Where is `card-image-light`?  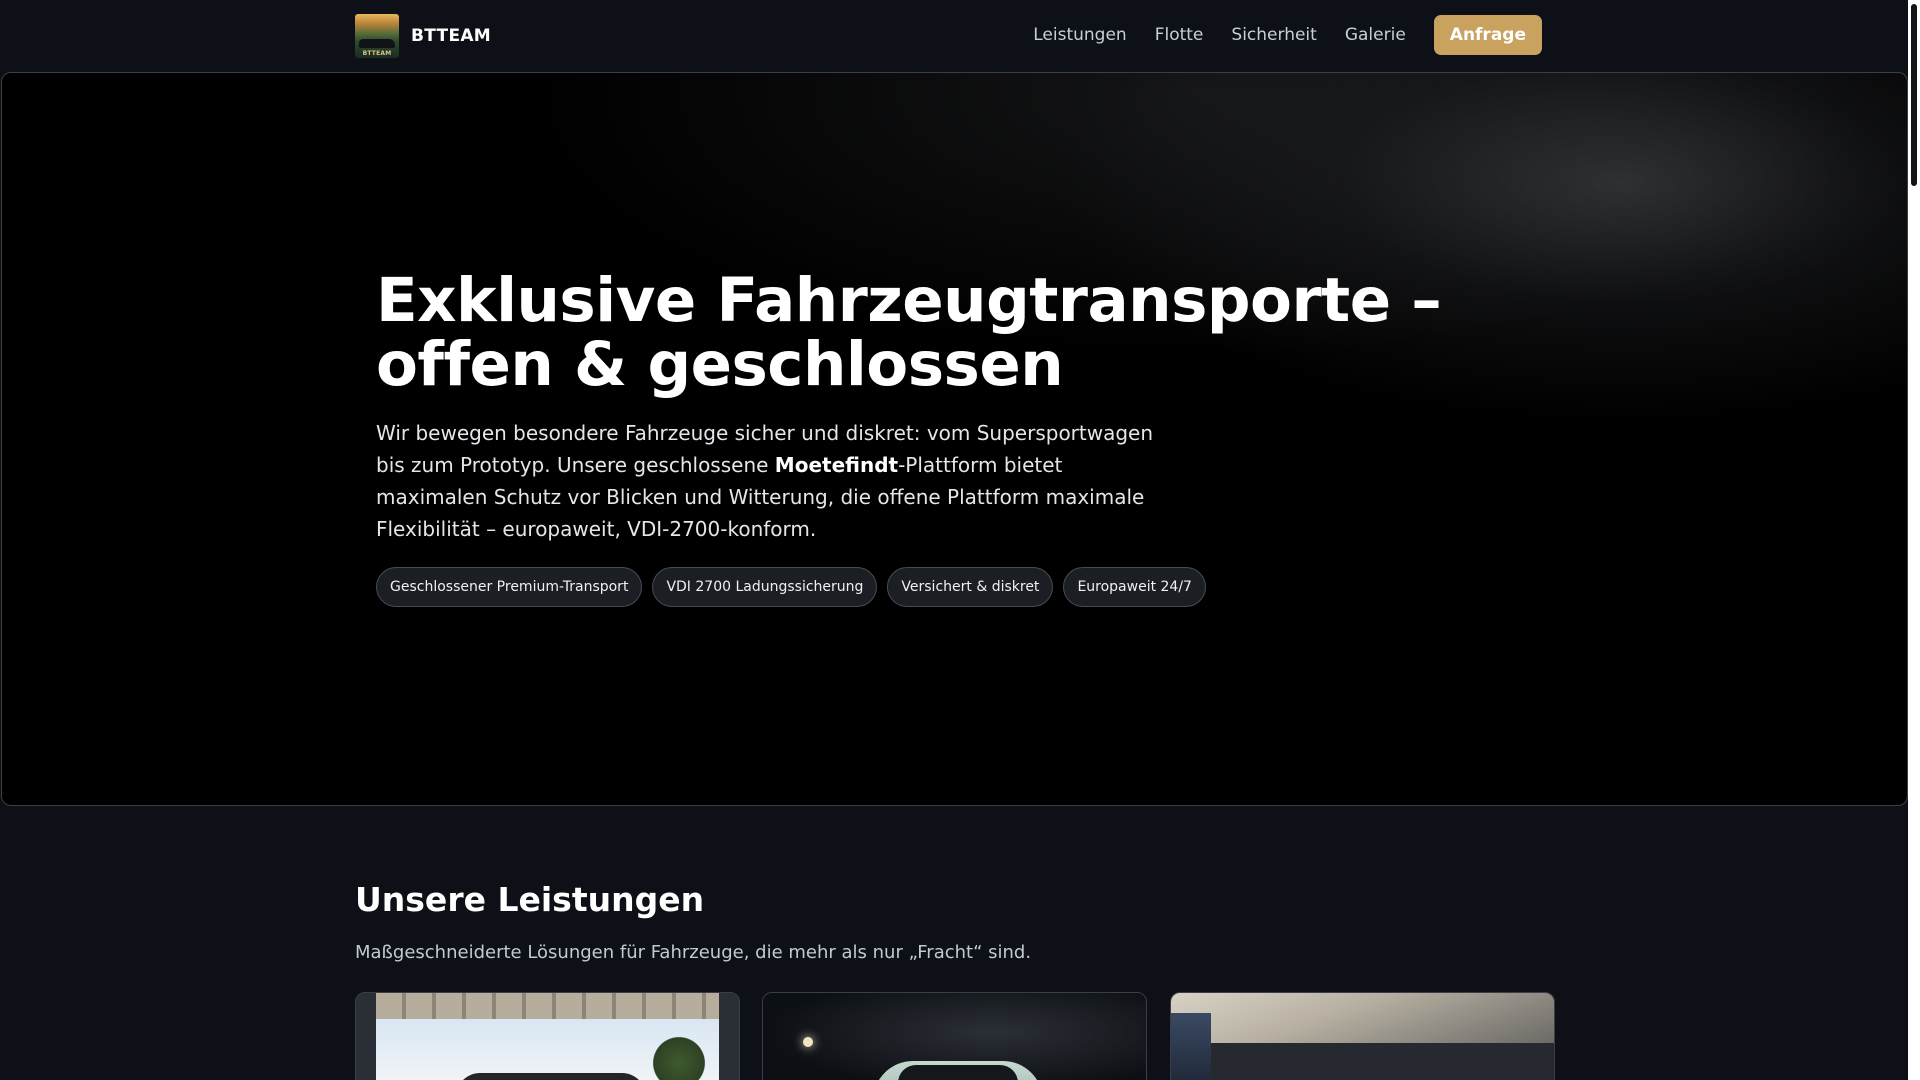
card-image-light is located at coordinates (808, 1042).